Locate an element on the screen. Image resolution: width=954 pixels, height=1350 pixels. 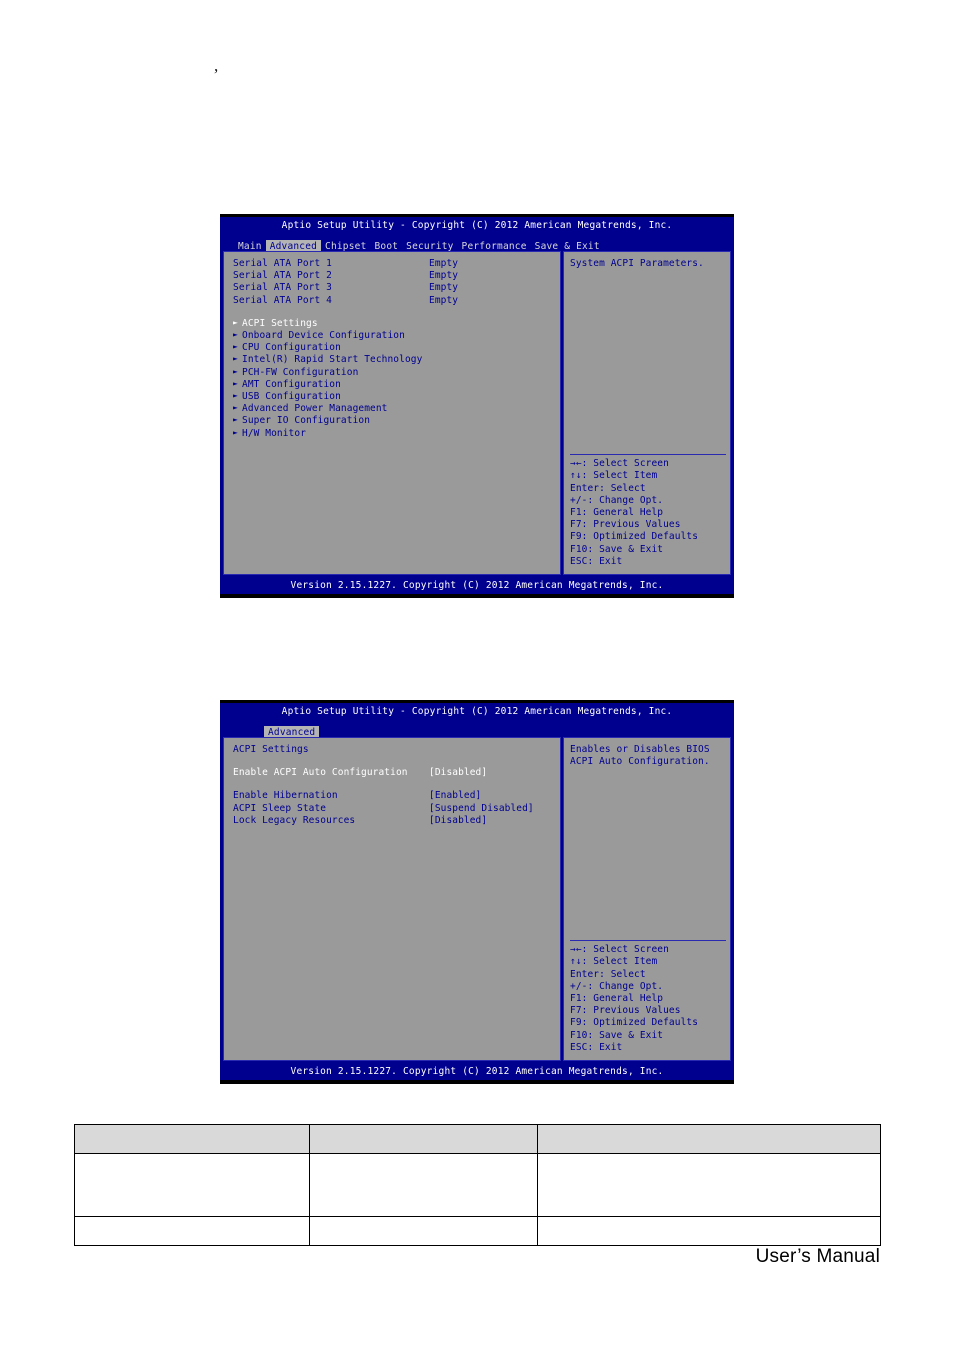
menu-item-amt-configuration: ► AMT Configuration is located at coordinates (396, 385).